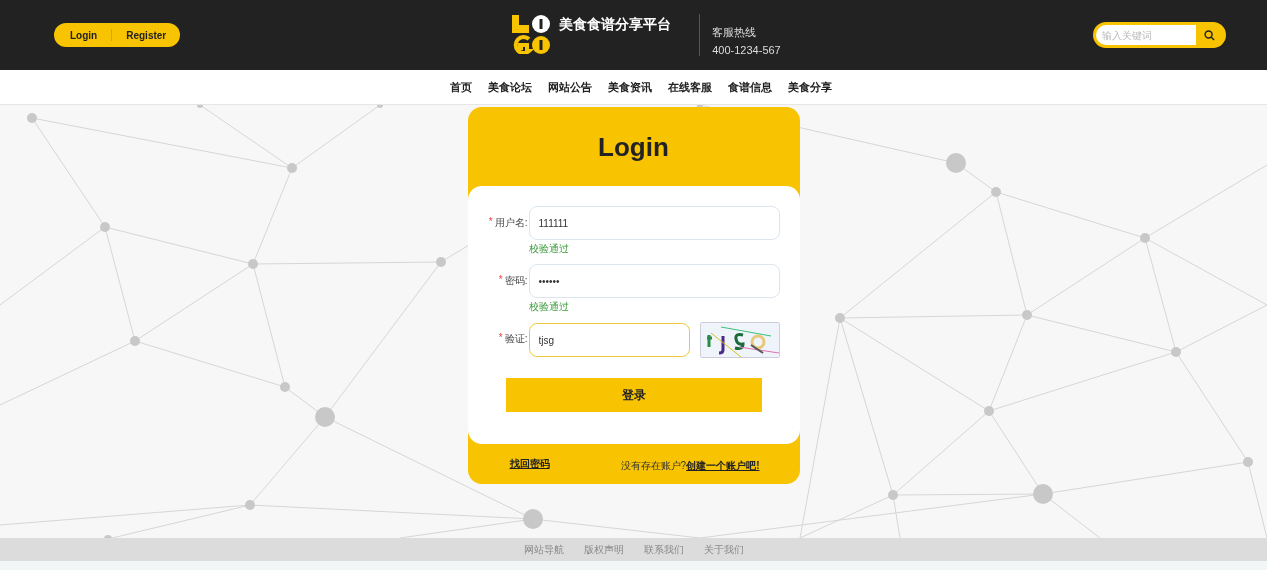 The image size is (1267, 570). Describe the element at coordinates (735, 32) in the screenshot. I see `hotline-label: 客服热线` at that location.